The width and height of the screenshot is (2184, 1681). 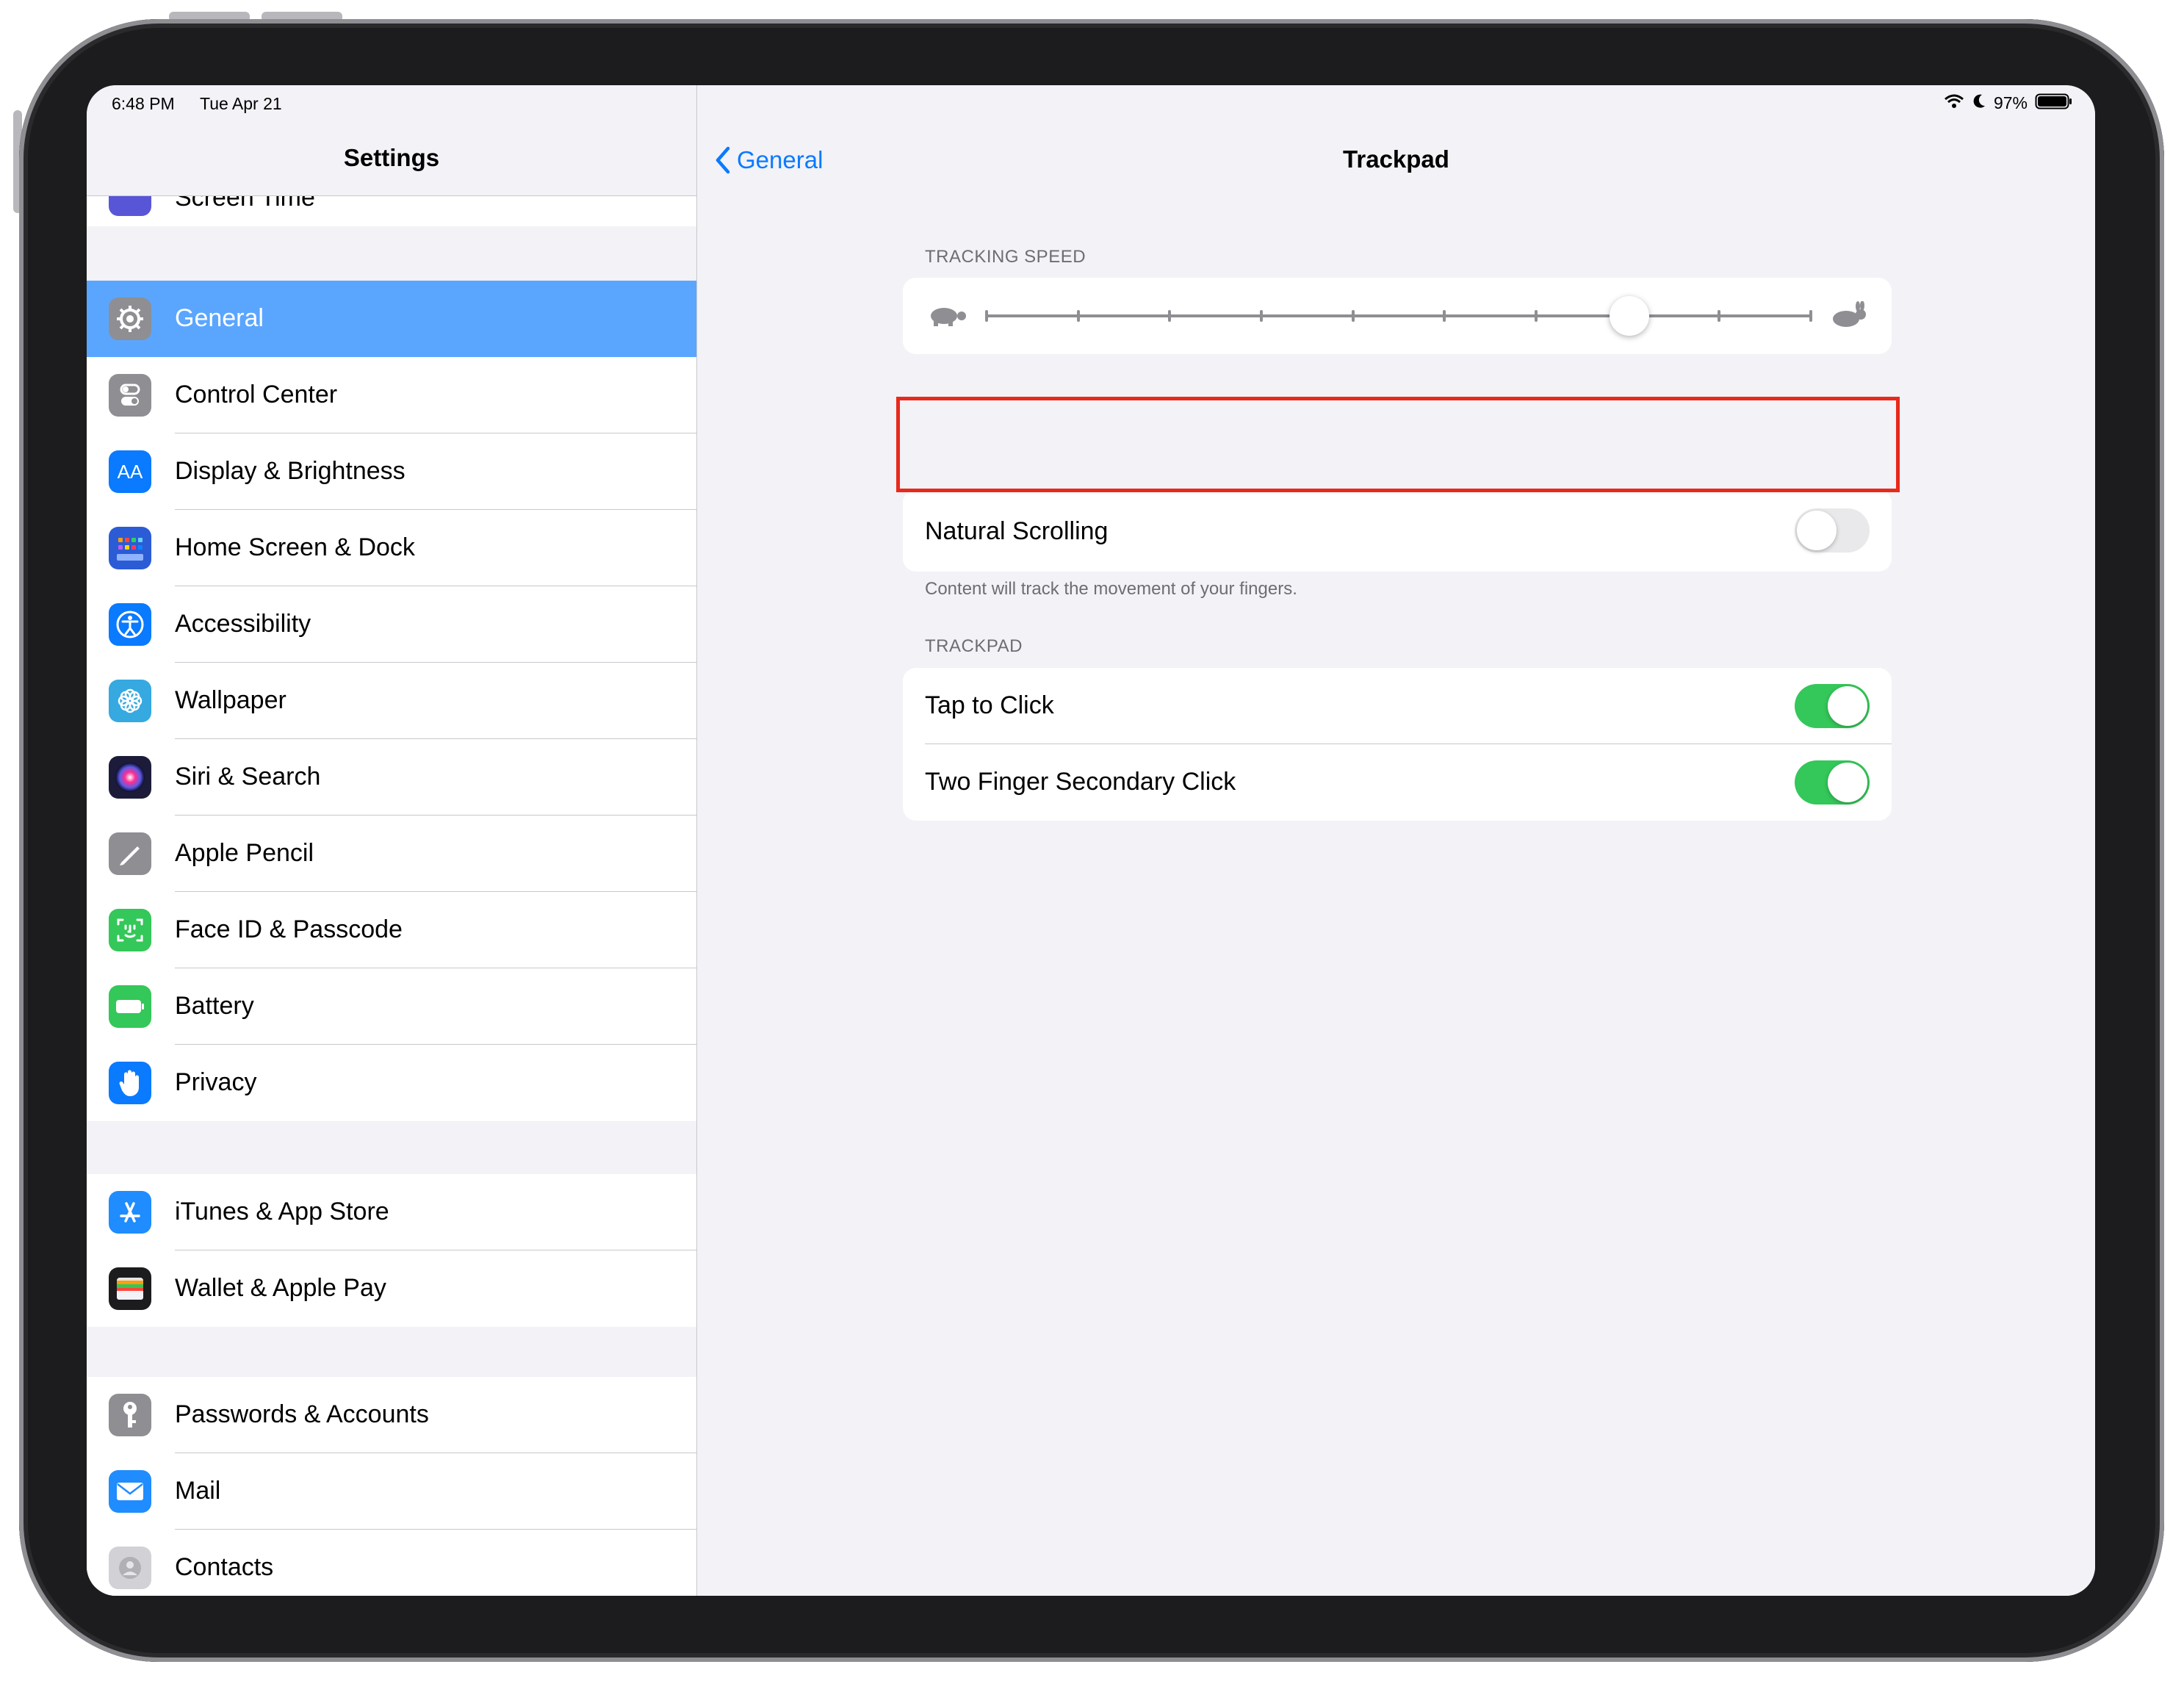 I want to click on tap-to-click-toggle, so click(x=1833, y=706).